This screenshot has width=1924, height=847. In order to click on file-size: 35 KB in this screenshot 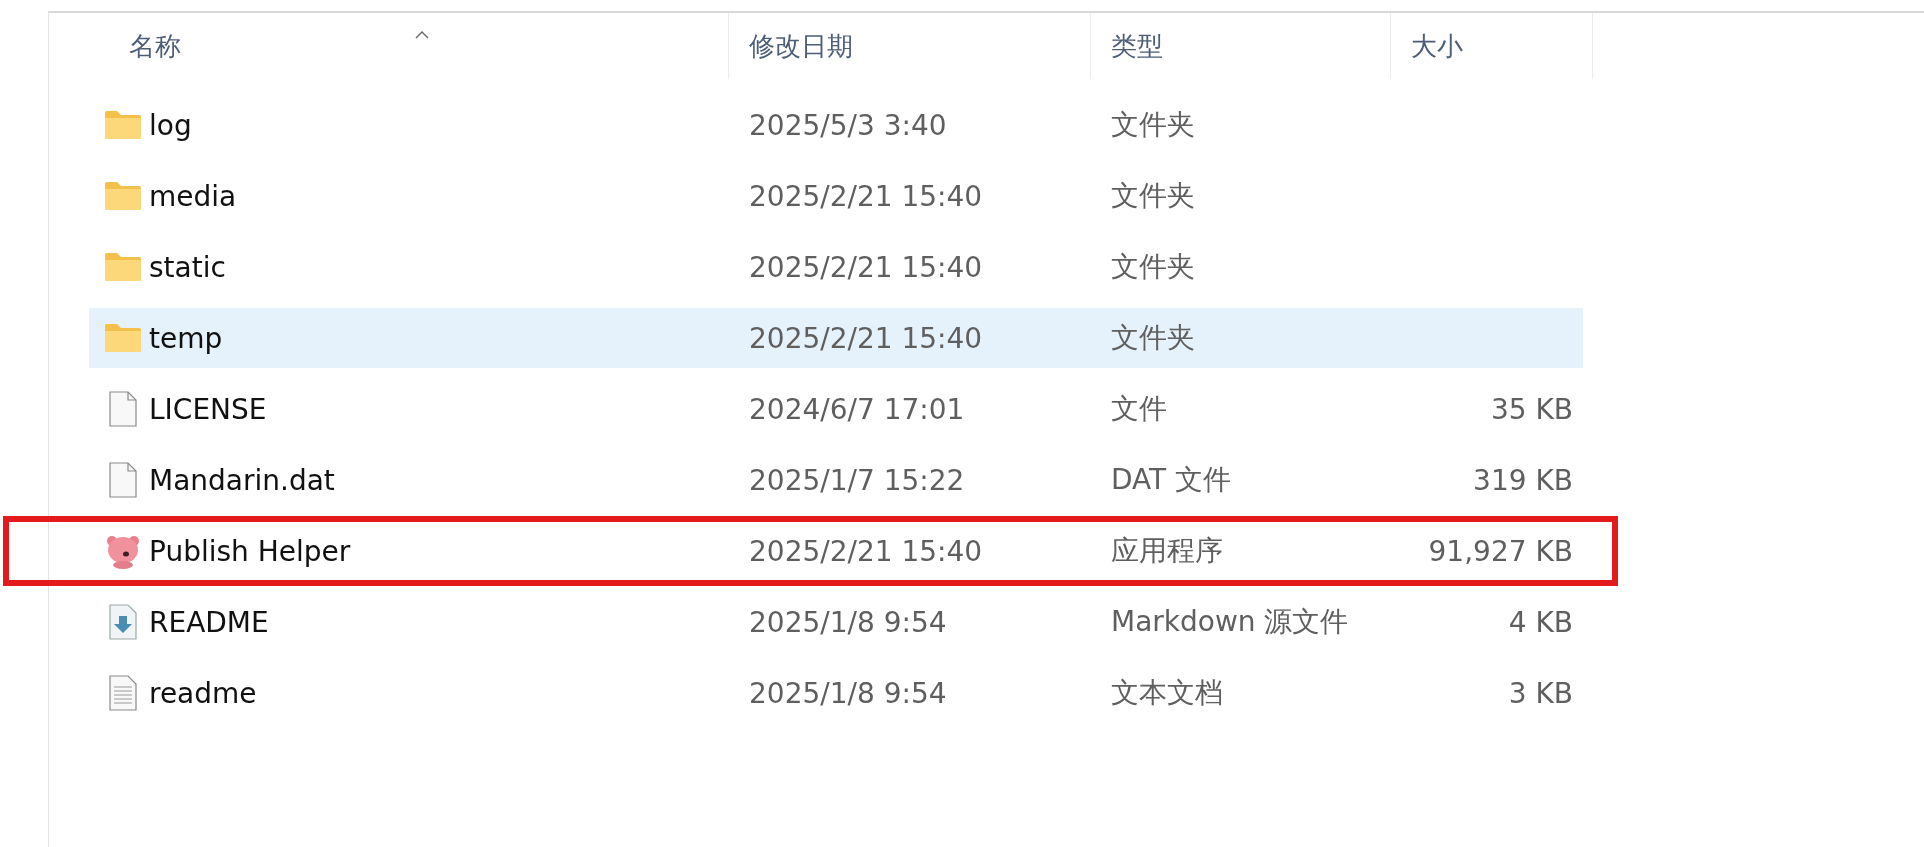, I will do `click(1532, 409)`.